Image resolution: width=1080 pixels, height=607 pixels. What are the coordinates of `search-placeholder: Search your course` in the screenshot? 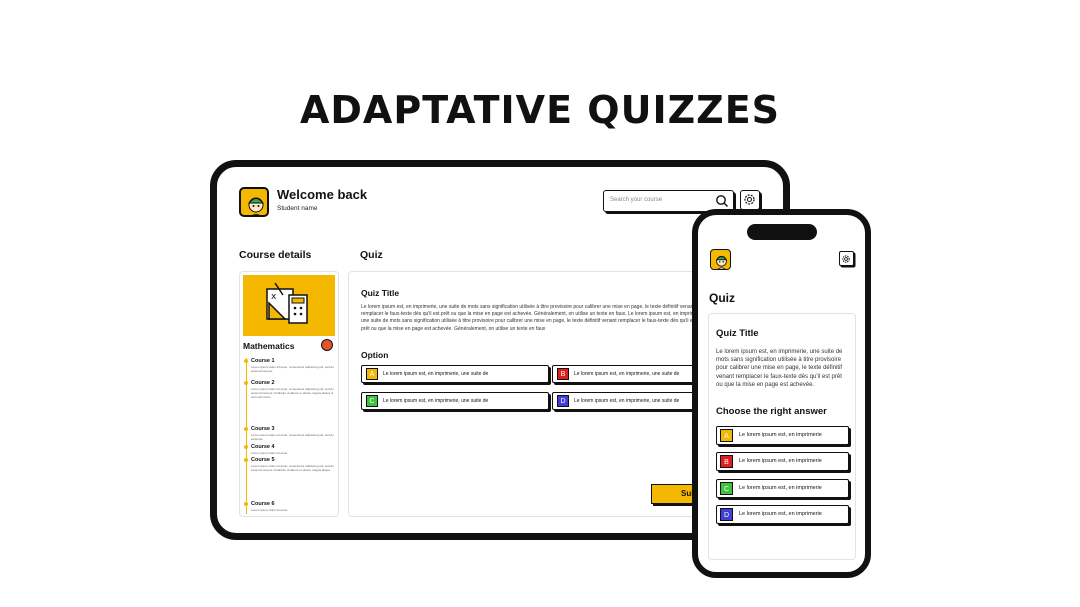 It's located at (636, 200).